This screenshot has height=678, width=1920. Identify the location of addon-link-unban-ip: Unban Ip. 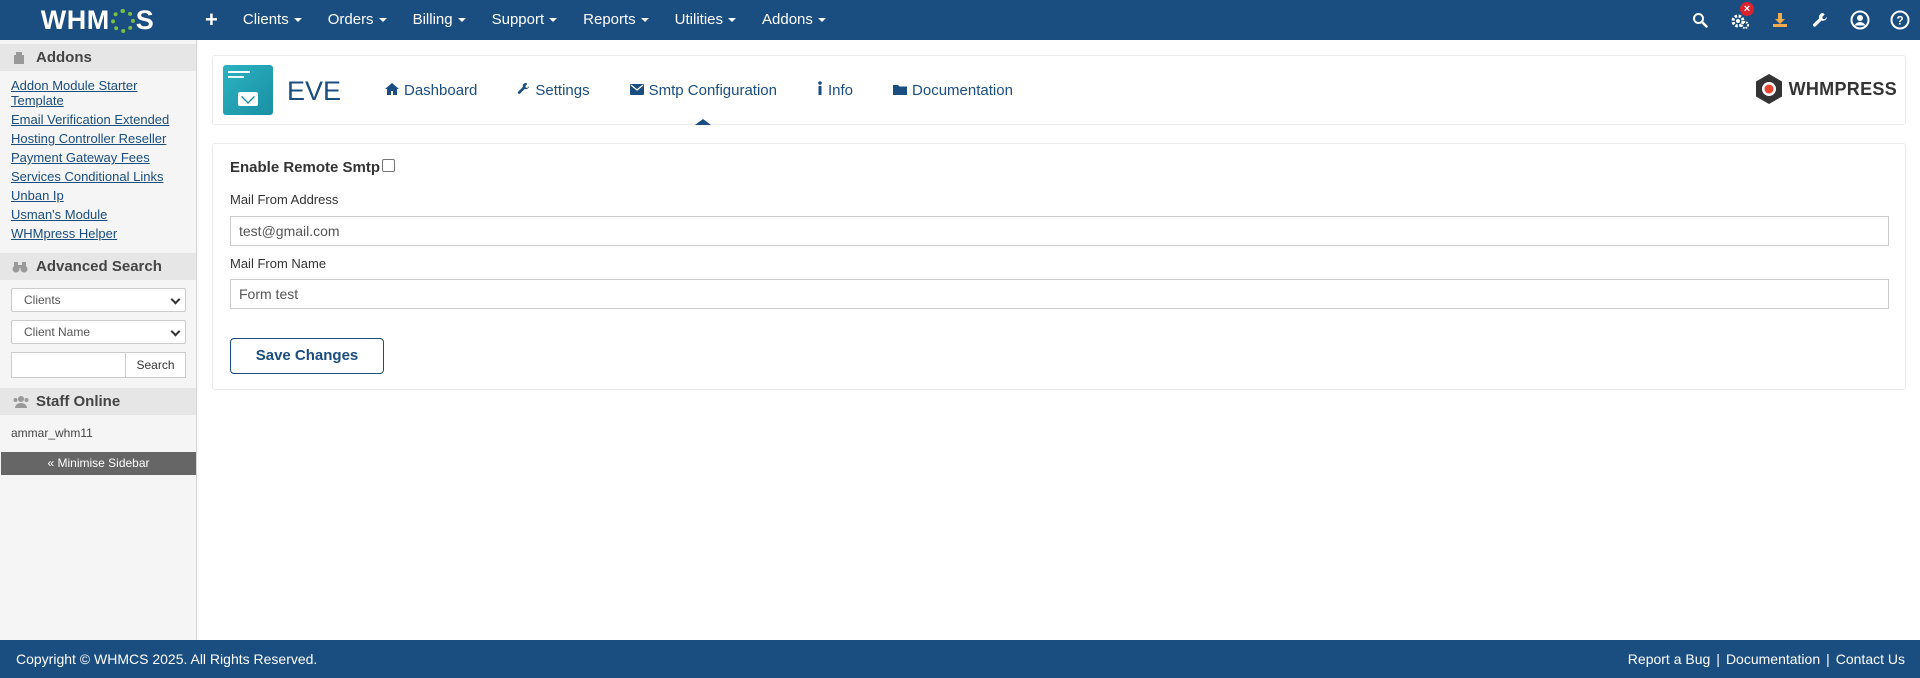
(98, 195).